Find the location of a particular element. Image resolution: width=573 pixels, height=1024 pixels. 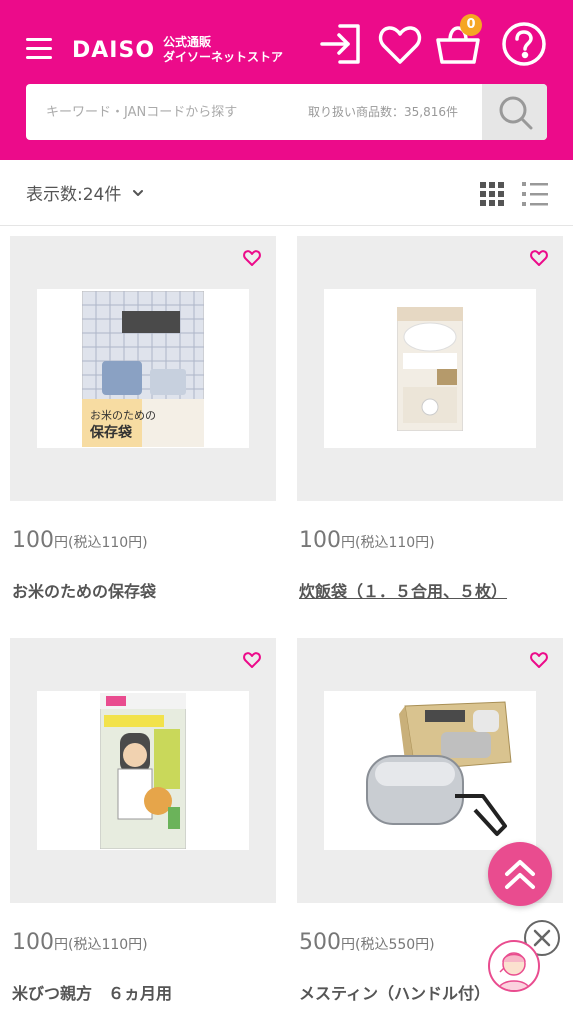

heart-icon is located at coordinates (400, 44).